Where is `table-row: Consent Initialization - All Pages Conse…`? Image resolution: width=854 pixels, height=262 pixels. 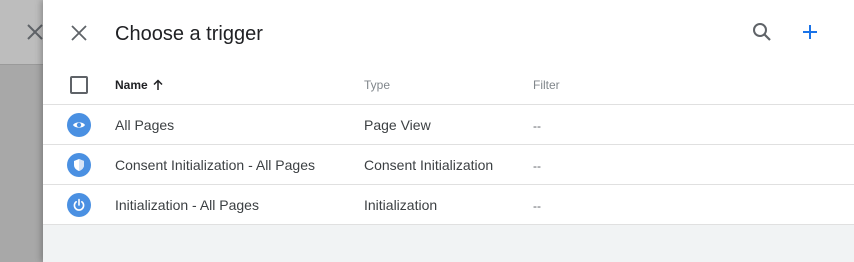 table-row: Consent Initialization - All Pages Conse… is located at coordinates (448, 165).